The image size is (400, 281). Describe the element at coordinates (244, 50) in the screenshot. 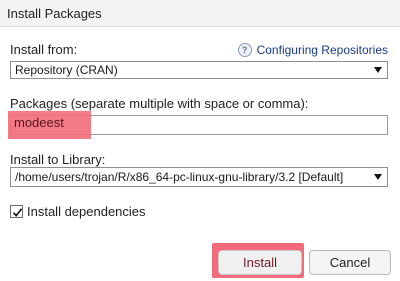

I see `help-icon: ?` at that location.